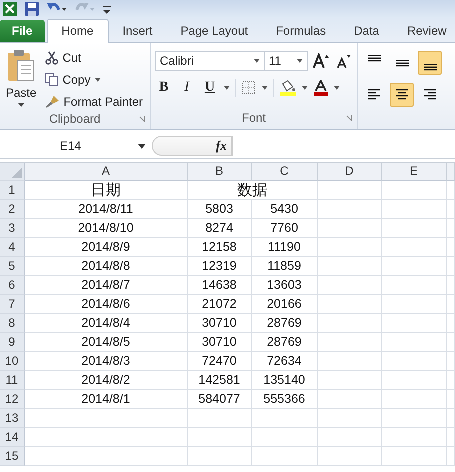 Image resolution: width=455 pixels, height=472 pixels. I want to click on column-header: D, so click(350, 172).